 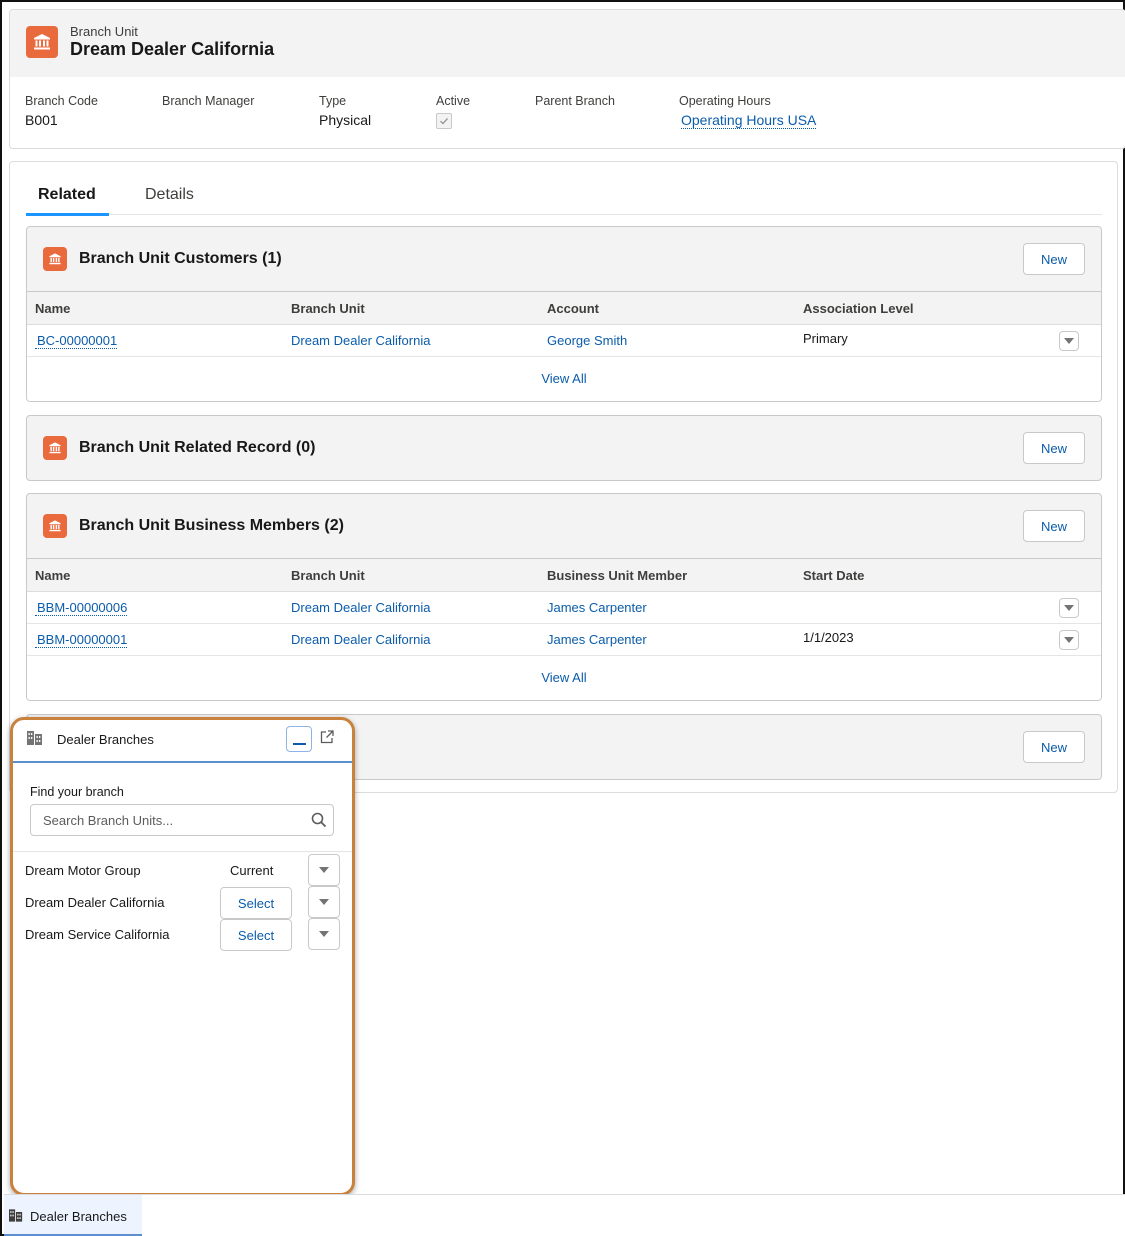 What do you see at coordinates (61, 101) in the screenshot?
I see `field-label: Branch Code` at bounding box center [61, 101].